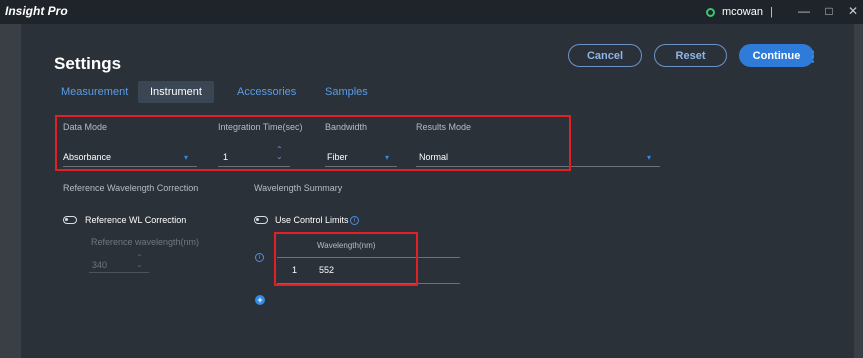 The height and width of the screenshot is (358, 863). Describe the element at coordinates (136, 220) in the screenshot. I see `reference-wl-toggle-label: Reference WL Correction` at that location.